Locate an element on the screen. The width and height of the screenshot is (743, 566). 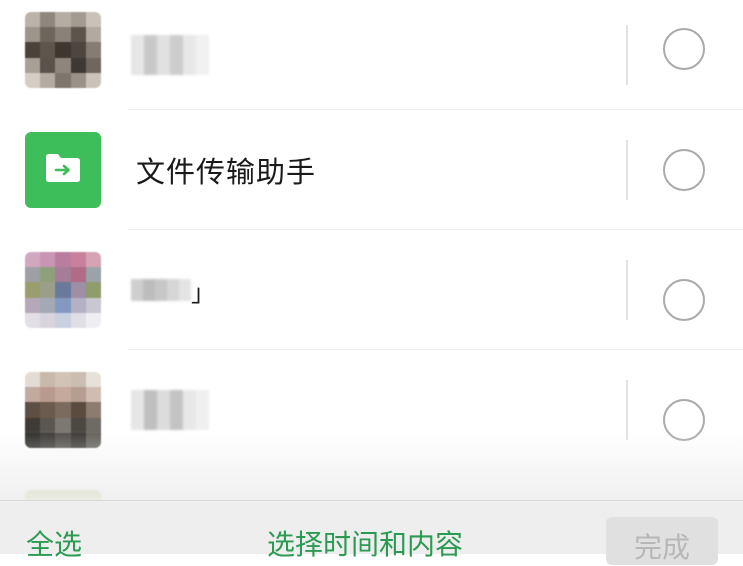
contact-name-suffix: 」 is located at coordinates (203, 292).